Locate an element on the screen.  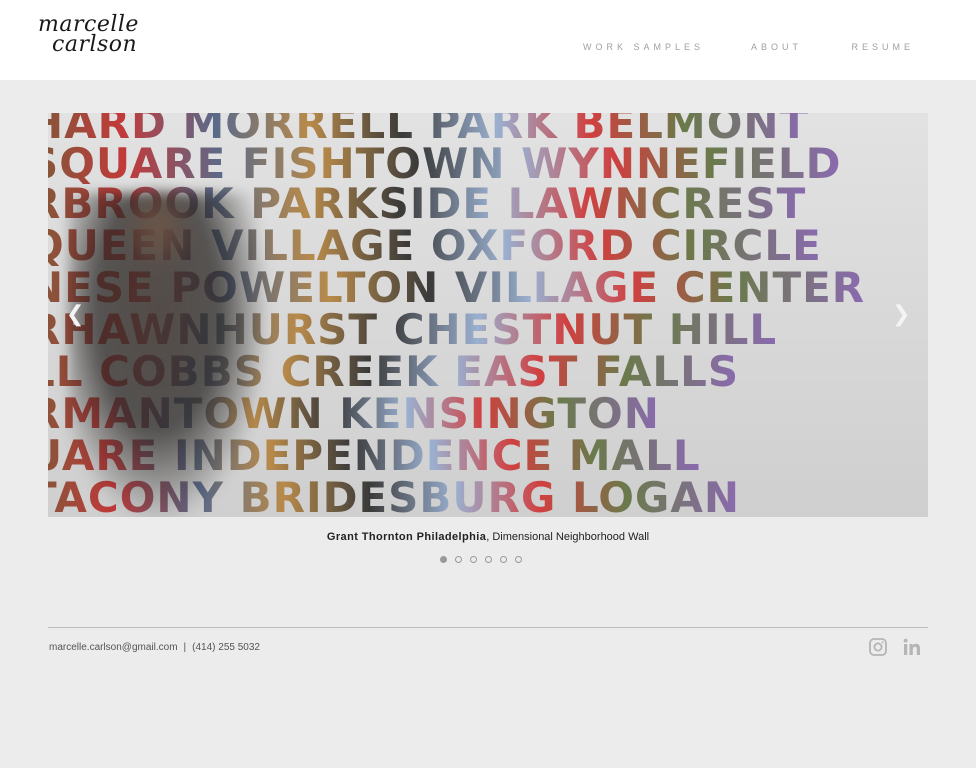
footer-divider is located at coordinates (488, 627).